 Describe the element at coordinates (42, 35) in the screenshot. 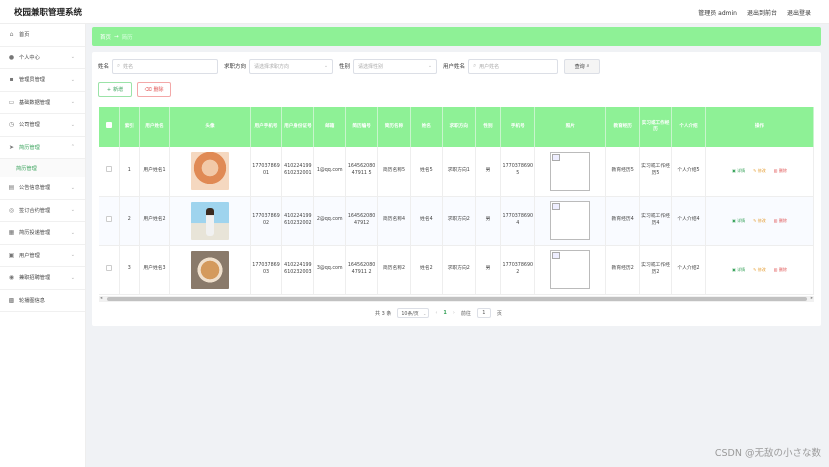

I see `sidebar-item-home: ⌂ 首页` at that location.